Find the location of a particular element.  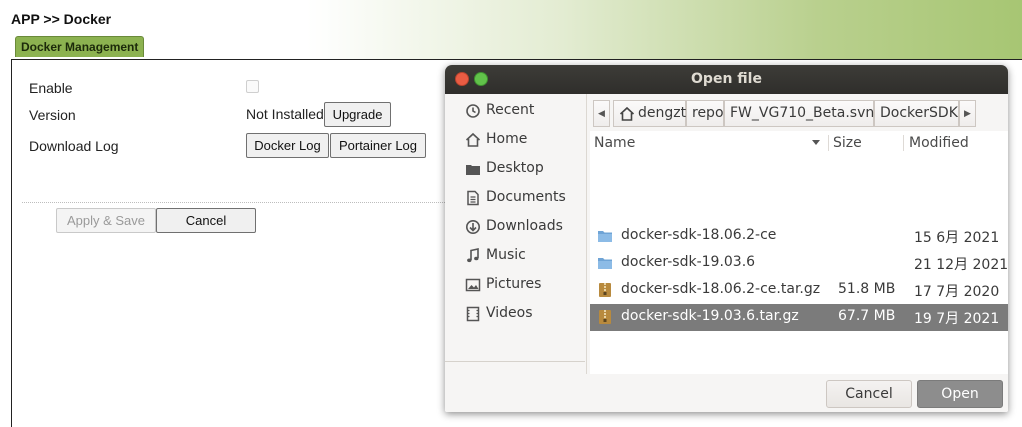

sidebar-item-label: Recent is located at coordinates (510, 110).